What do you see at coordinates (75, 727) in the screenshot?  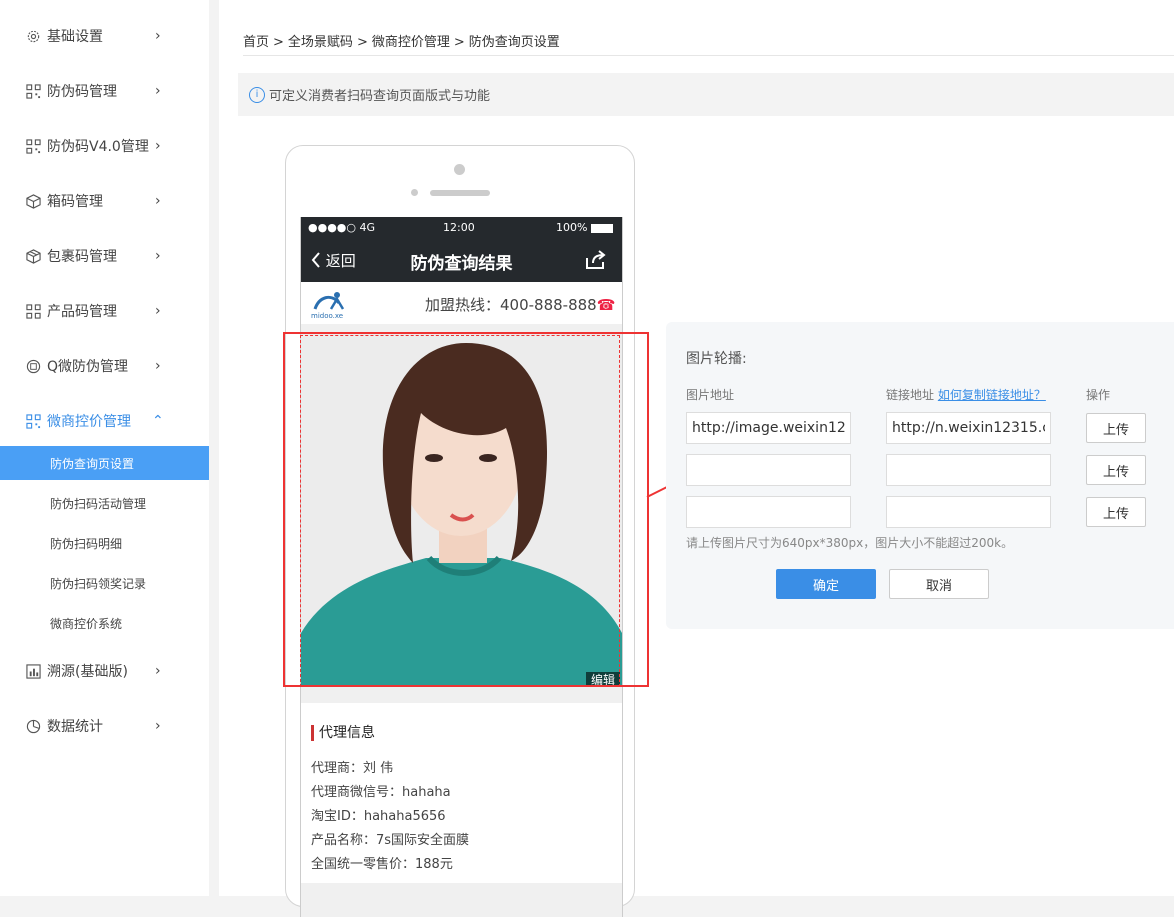 I see `sidebar-item-label: 数据统计` at bounding box center [75, 727].